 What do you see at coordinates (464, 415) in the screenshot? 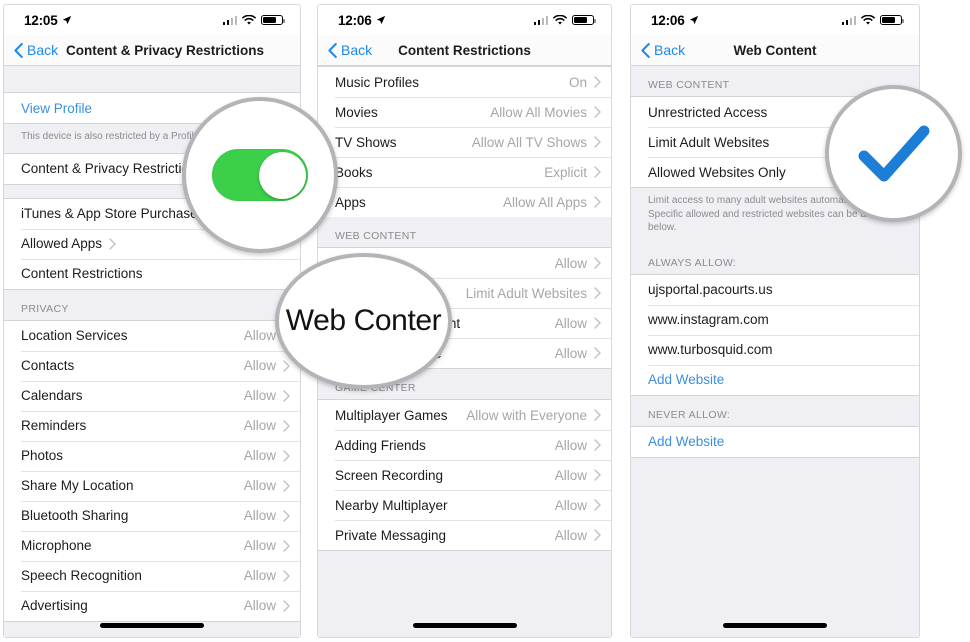
I see `row-multiplayer-games: Multiplayer Games Allow with Everyone` at bounding box center [464, 415].